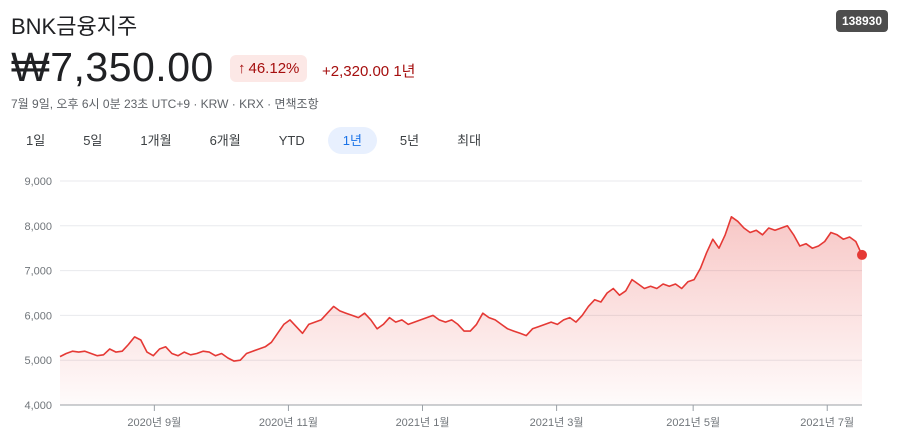  What do you see at coordinates (369, 71) in the screenshot?
I see `change-absolute: +2,320.00 1년` at bounding box center [369, 71].